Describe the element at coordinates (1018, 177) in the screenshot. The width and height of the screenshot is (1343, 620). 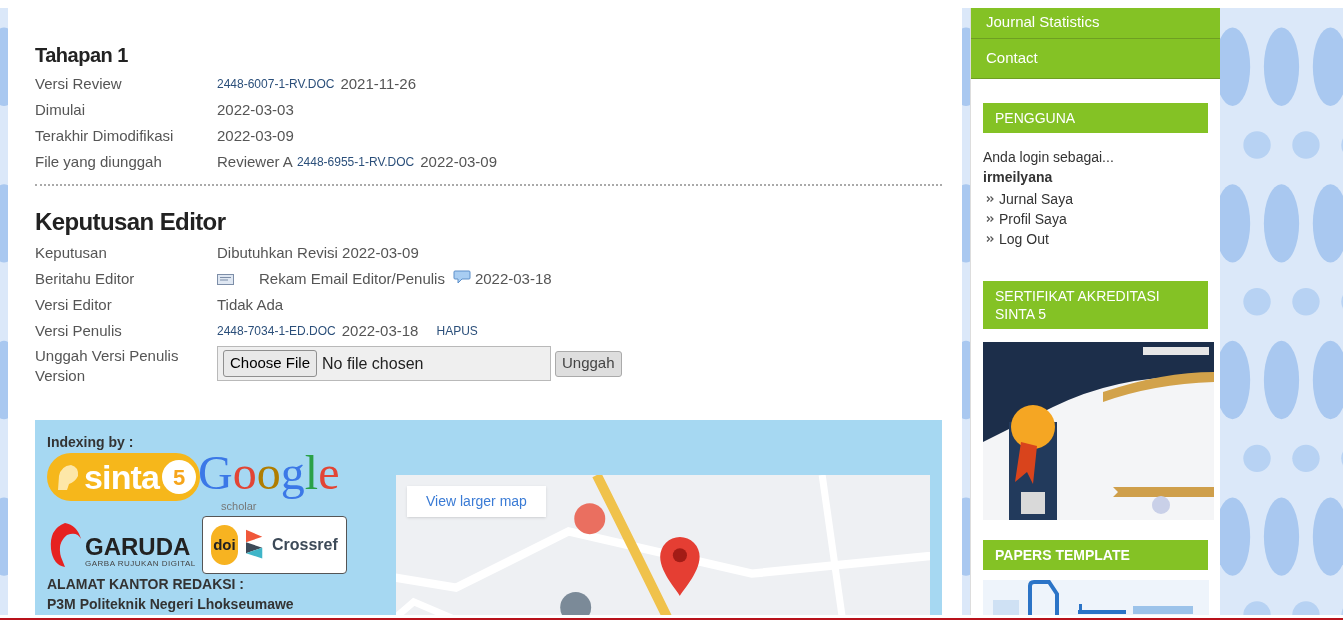
I see `username-text: irmeilyana` at that location.